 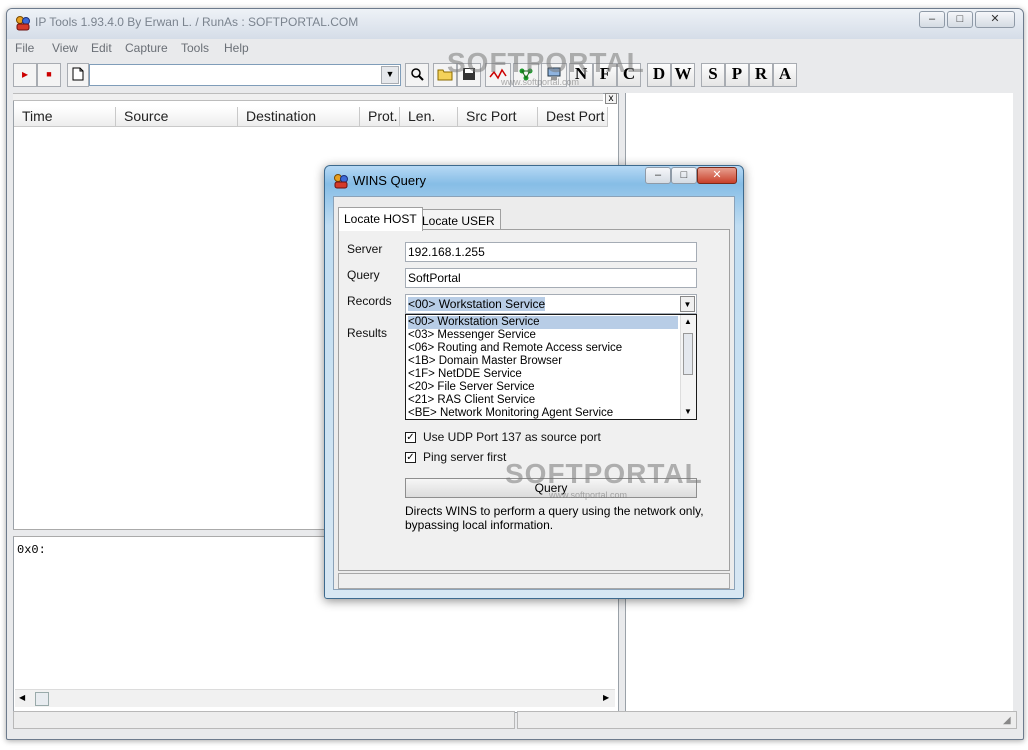 What do you see at coordinates (767, 720) in the screenshot?
I see `status-panel-right` at bounding box center [767, 720].